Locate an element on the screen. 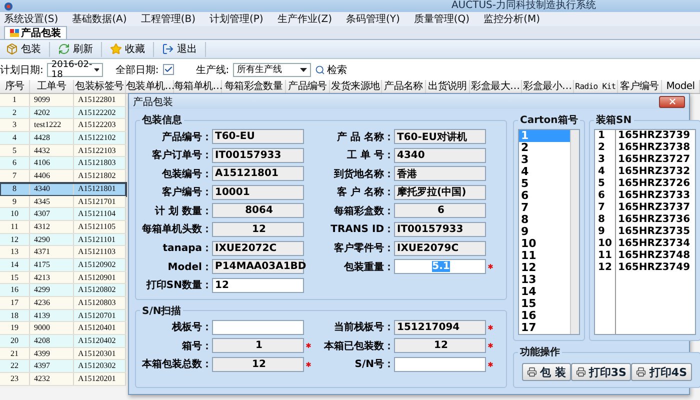  list-item: 17 is located at coordinates (544, 328).